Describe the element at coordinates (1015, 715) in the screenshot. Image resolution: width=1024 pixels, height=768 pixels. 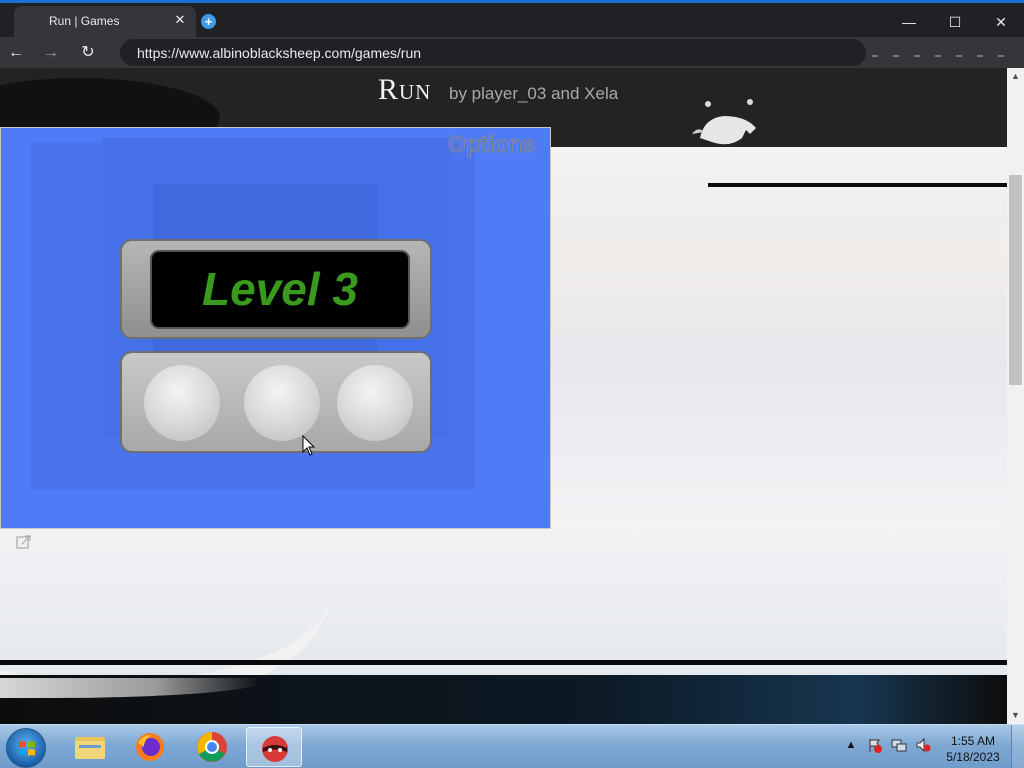
I see `scroll-down-icon: ▼` at that location.